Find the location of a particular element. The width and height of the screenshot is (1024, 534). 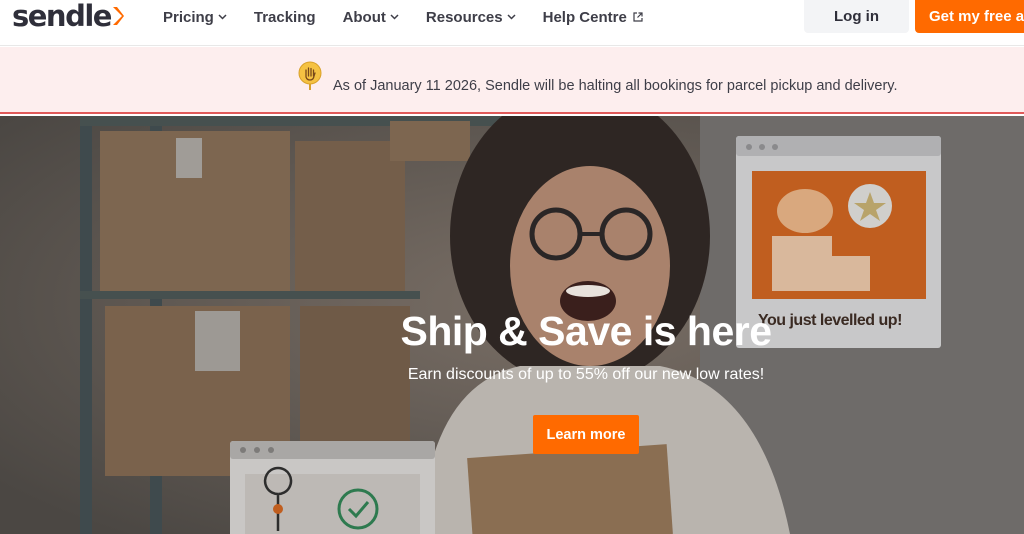

get-free-account-button: Get my free ac is located at coordinates (969, 16).